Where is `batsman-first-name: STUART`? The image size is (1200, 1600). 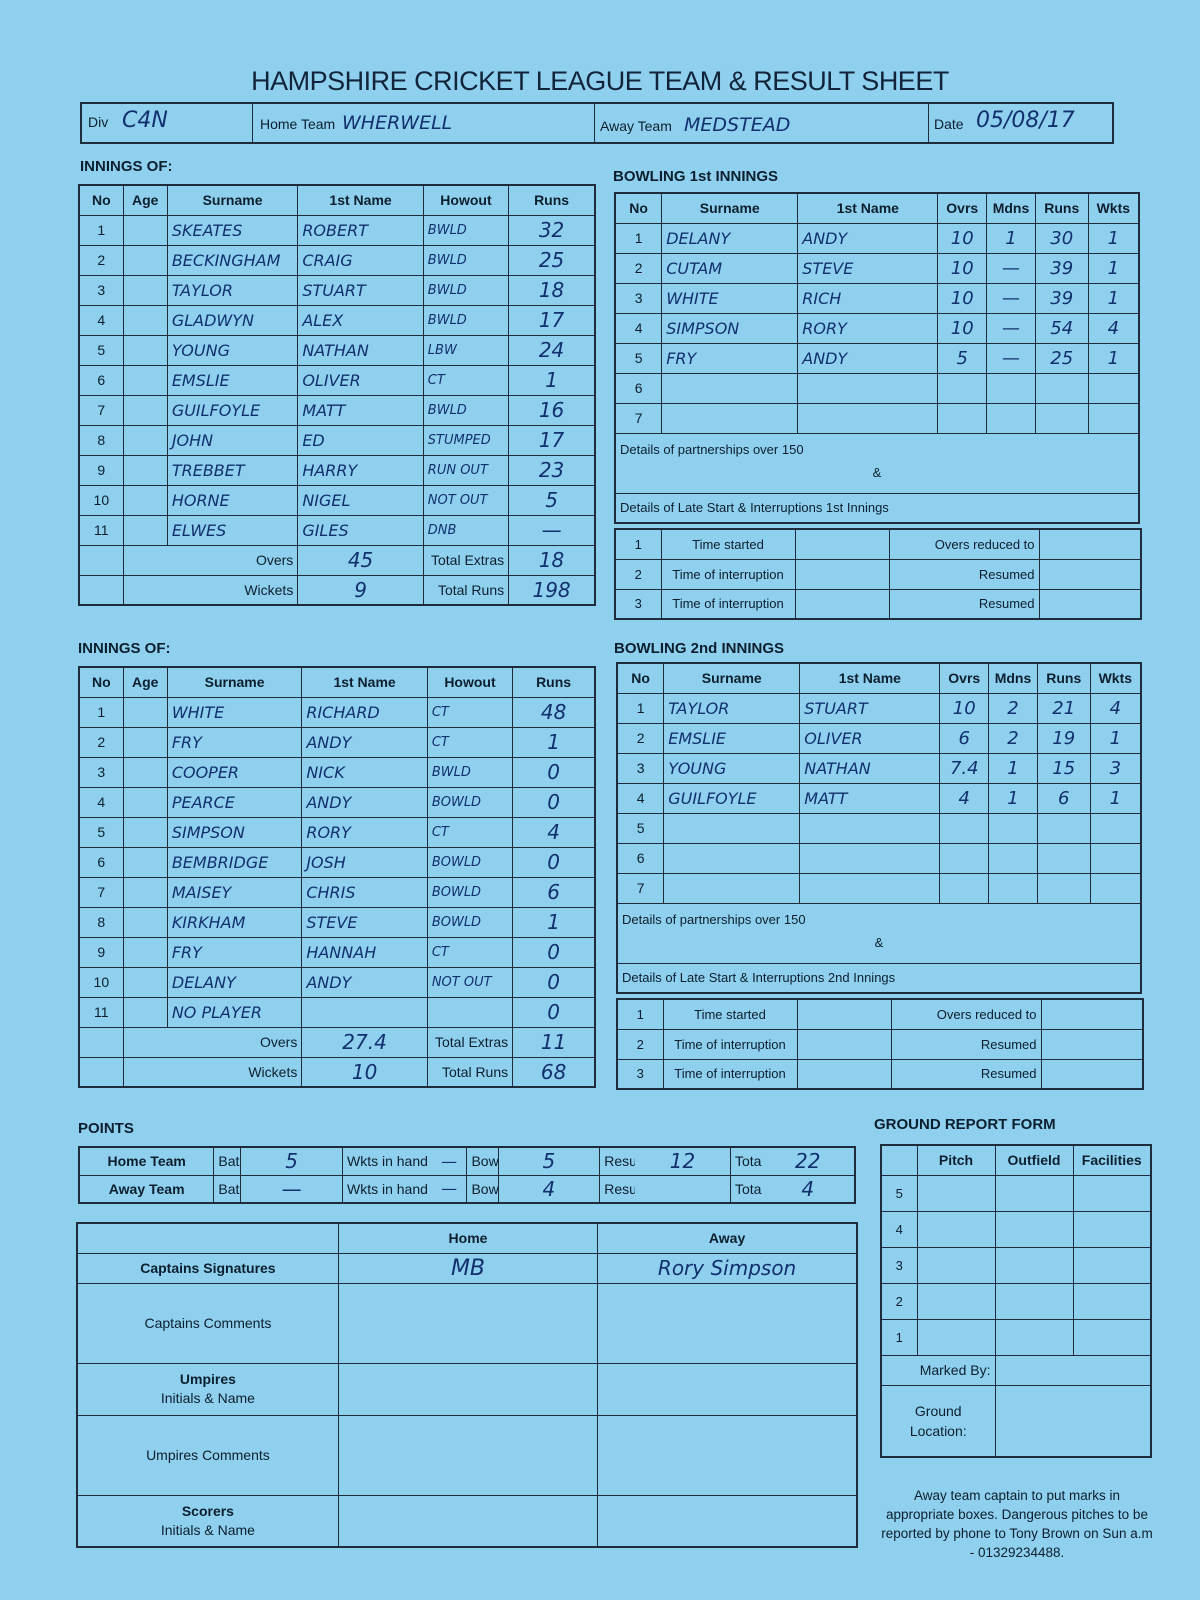
batsman-first-name: STUART is located at coordinates (360, 290).